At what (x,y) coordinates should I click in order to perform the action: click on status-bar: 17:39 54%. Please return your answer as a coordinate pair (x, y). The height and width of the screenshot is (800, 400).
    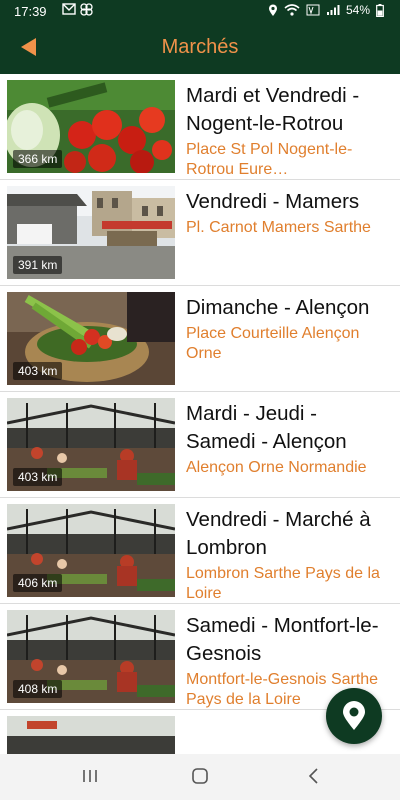
    Looking at the image, I should click on (200, 12).